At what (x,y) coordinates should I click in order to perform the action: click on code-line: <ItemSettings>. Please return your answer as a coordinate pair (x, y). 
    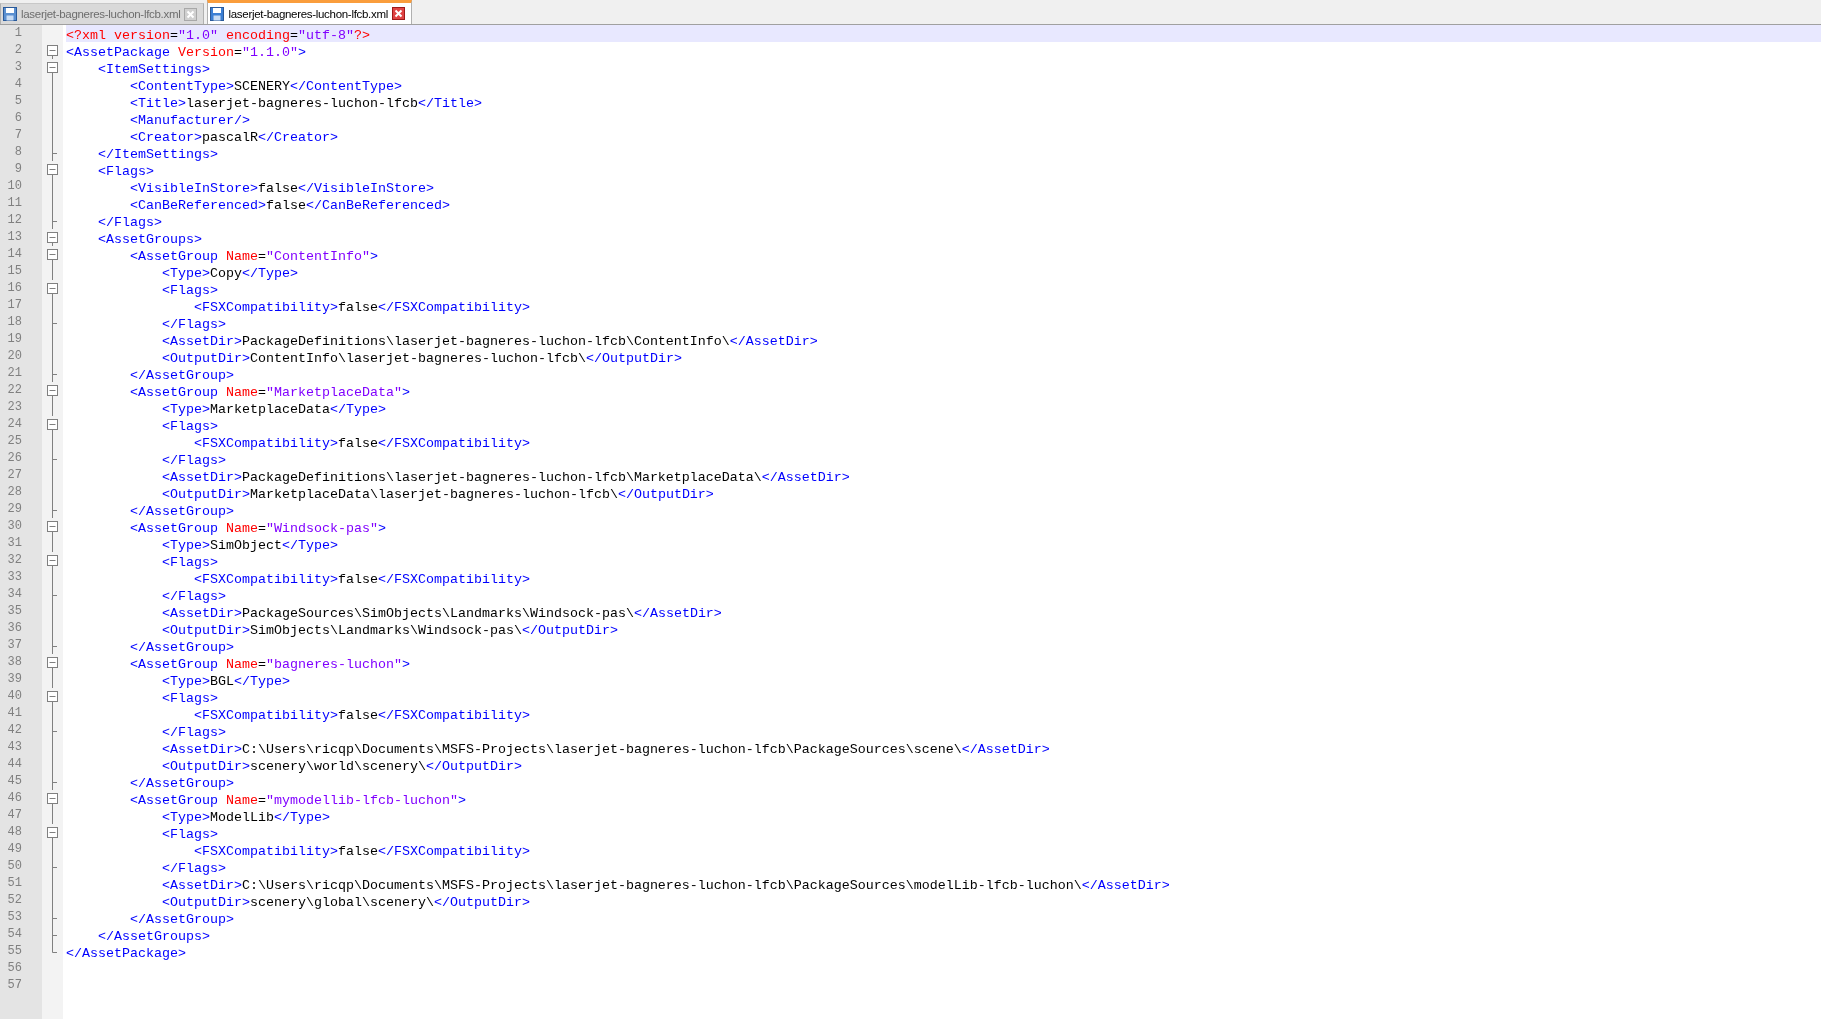
    Looking at the image, I should click on (153, 69).